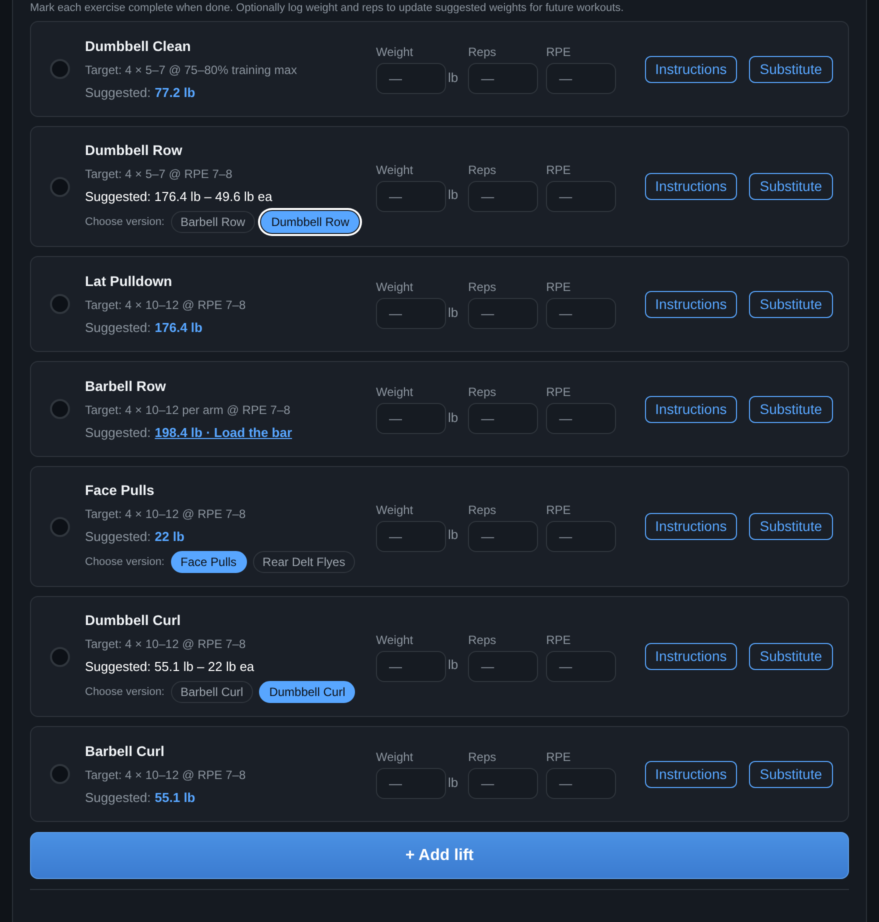  What do you see at coordinates (304, 562) in the screenshot?
I see `version-chip: Rear Delt Flyes` at bounding box center [304, 562].